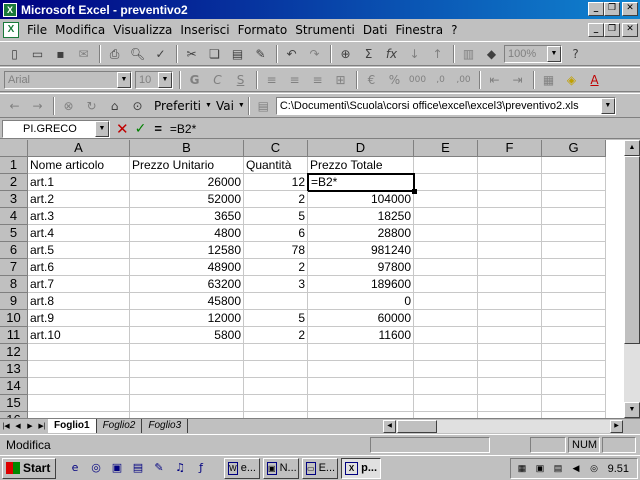 The width and height of the screenshot is (640, 480). Describe the element at coordinates (72, 426) in the screenshot. I see `tab-foglio1: Foglio1` at that location.